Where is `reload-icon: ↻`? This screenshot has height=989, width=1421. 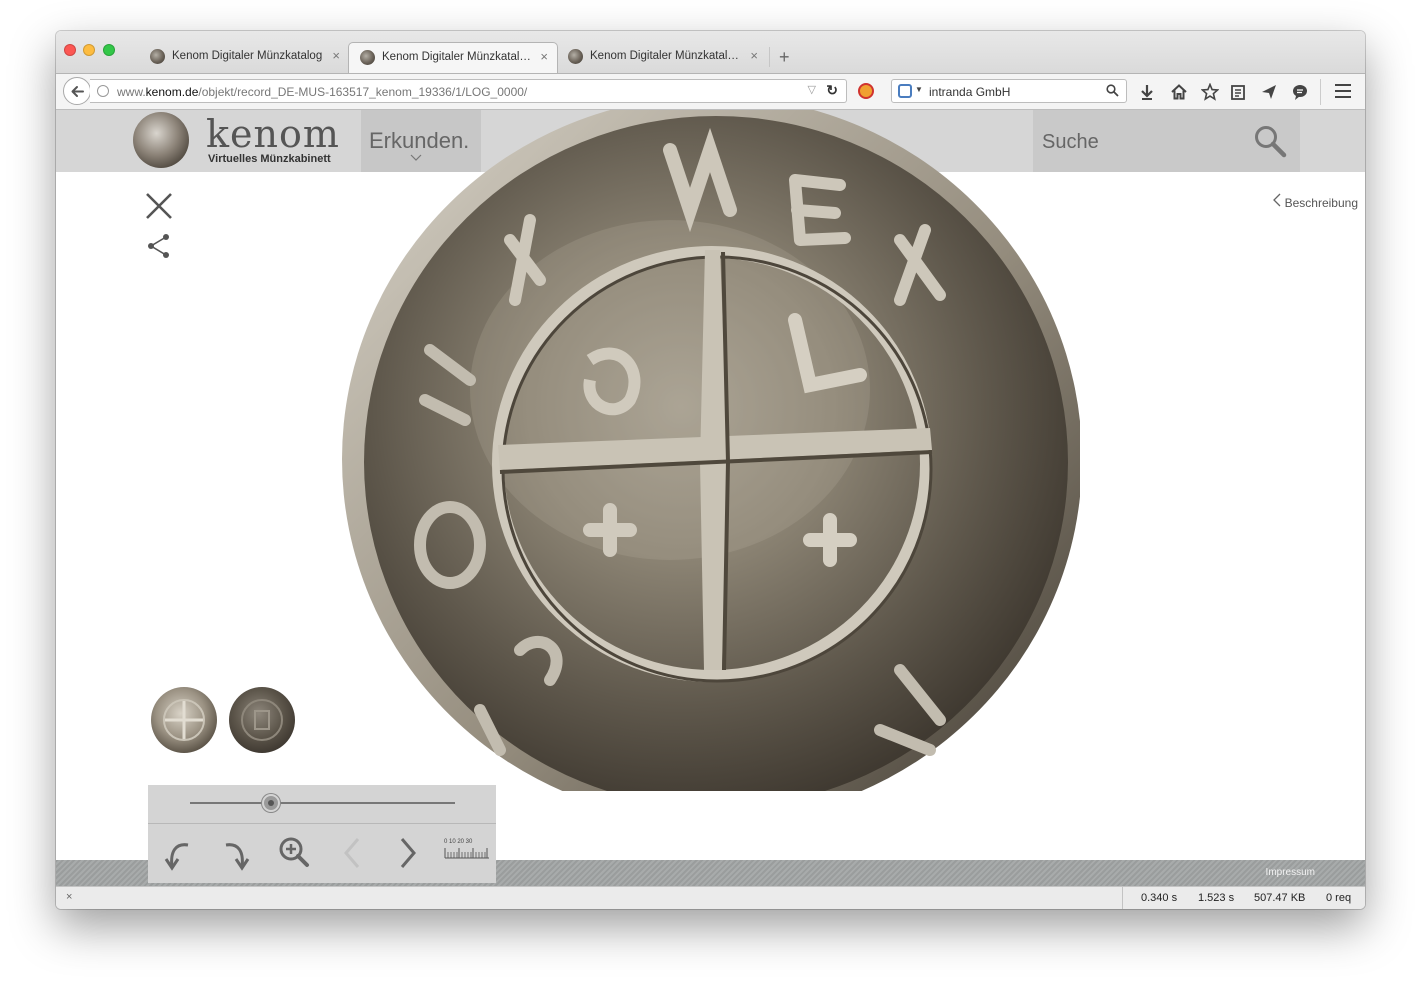 reload-icon: ↻ is located at coordinates (832, 90).